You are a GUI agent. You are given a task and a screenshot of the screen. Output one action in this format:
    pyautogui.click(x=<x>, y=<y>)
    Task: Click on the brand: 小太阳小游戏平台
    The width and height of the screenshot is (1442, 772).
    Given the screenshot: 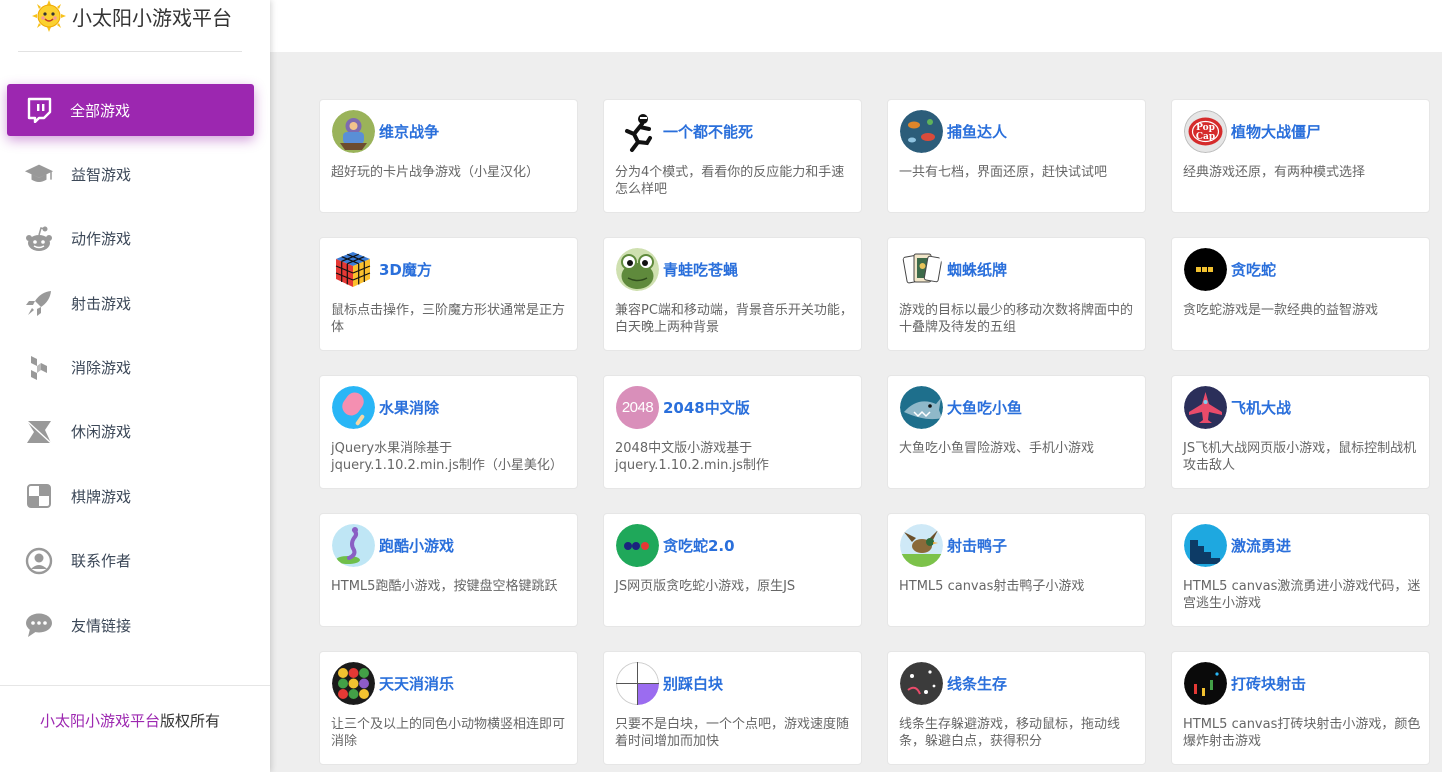 What is the action you would take?
    pyautogui.click(x=130, y=26)
    